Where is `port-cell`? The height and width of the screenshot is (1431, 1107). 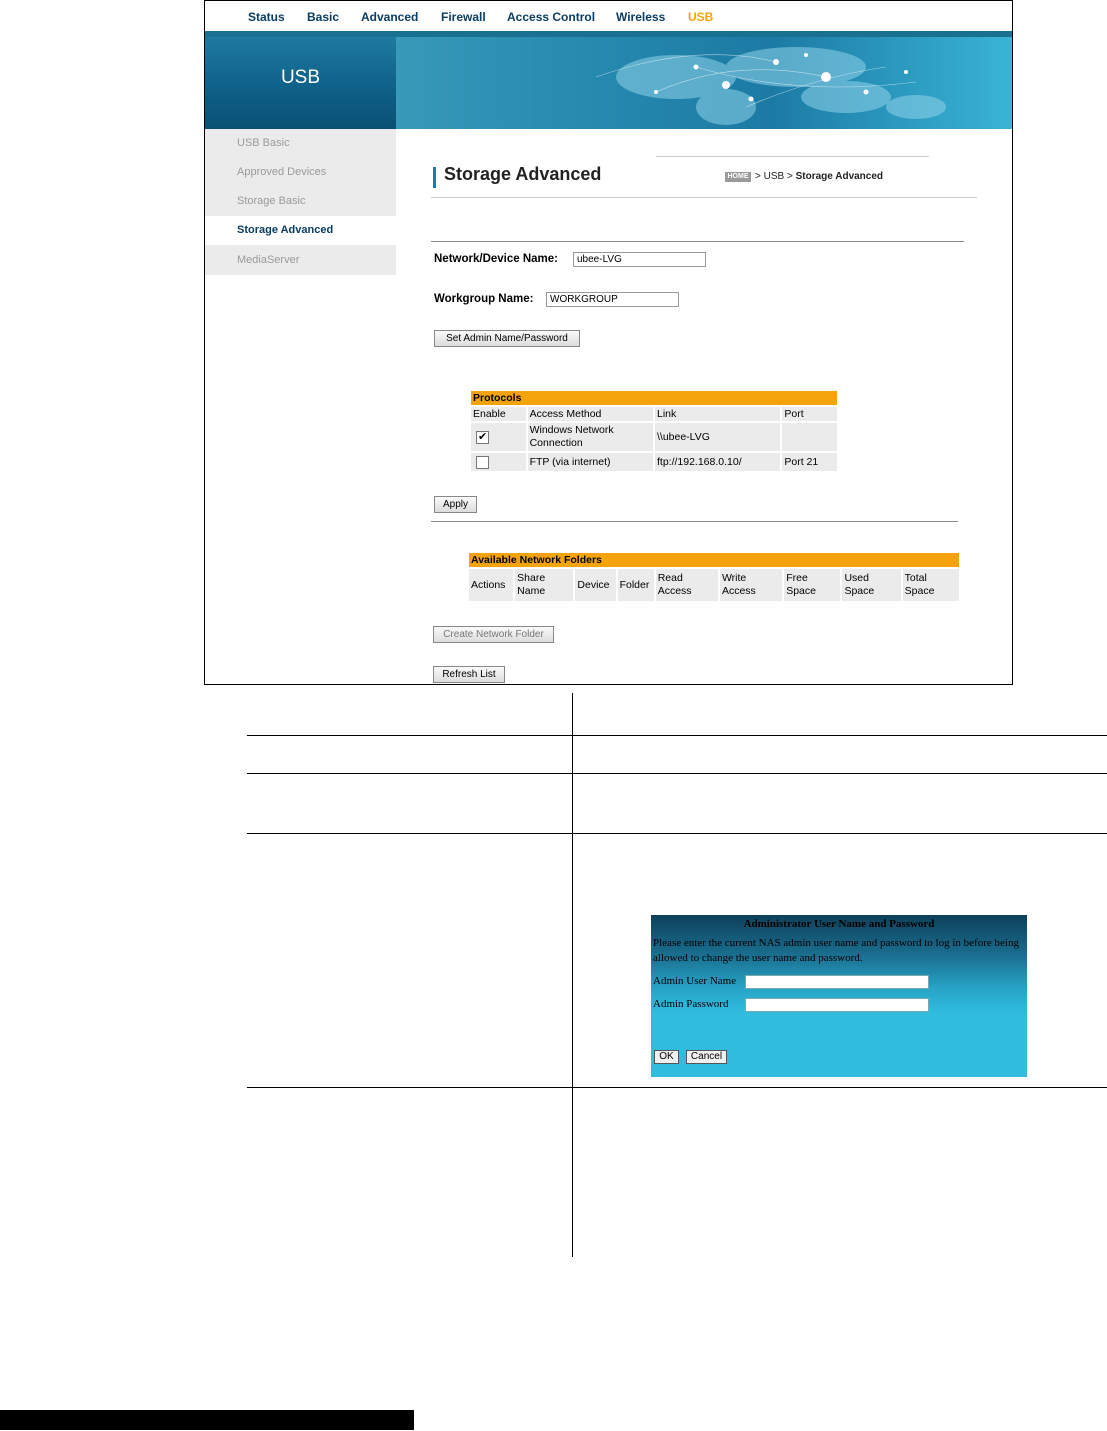 port-cell is located at coordinates (809, 437).